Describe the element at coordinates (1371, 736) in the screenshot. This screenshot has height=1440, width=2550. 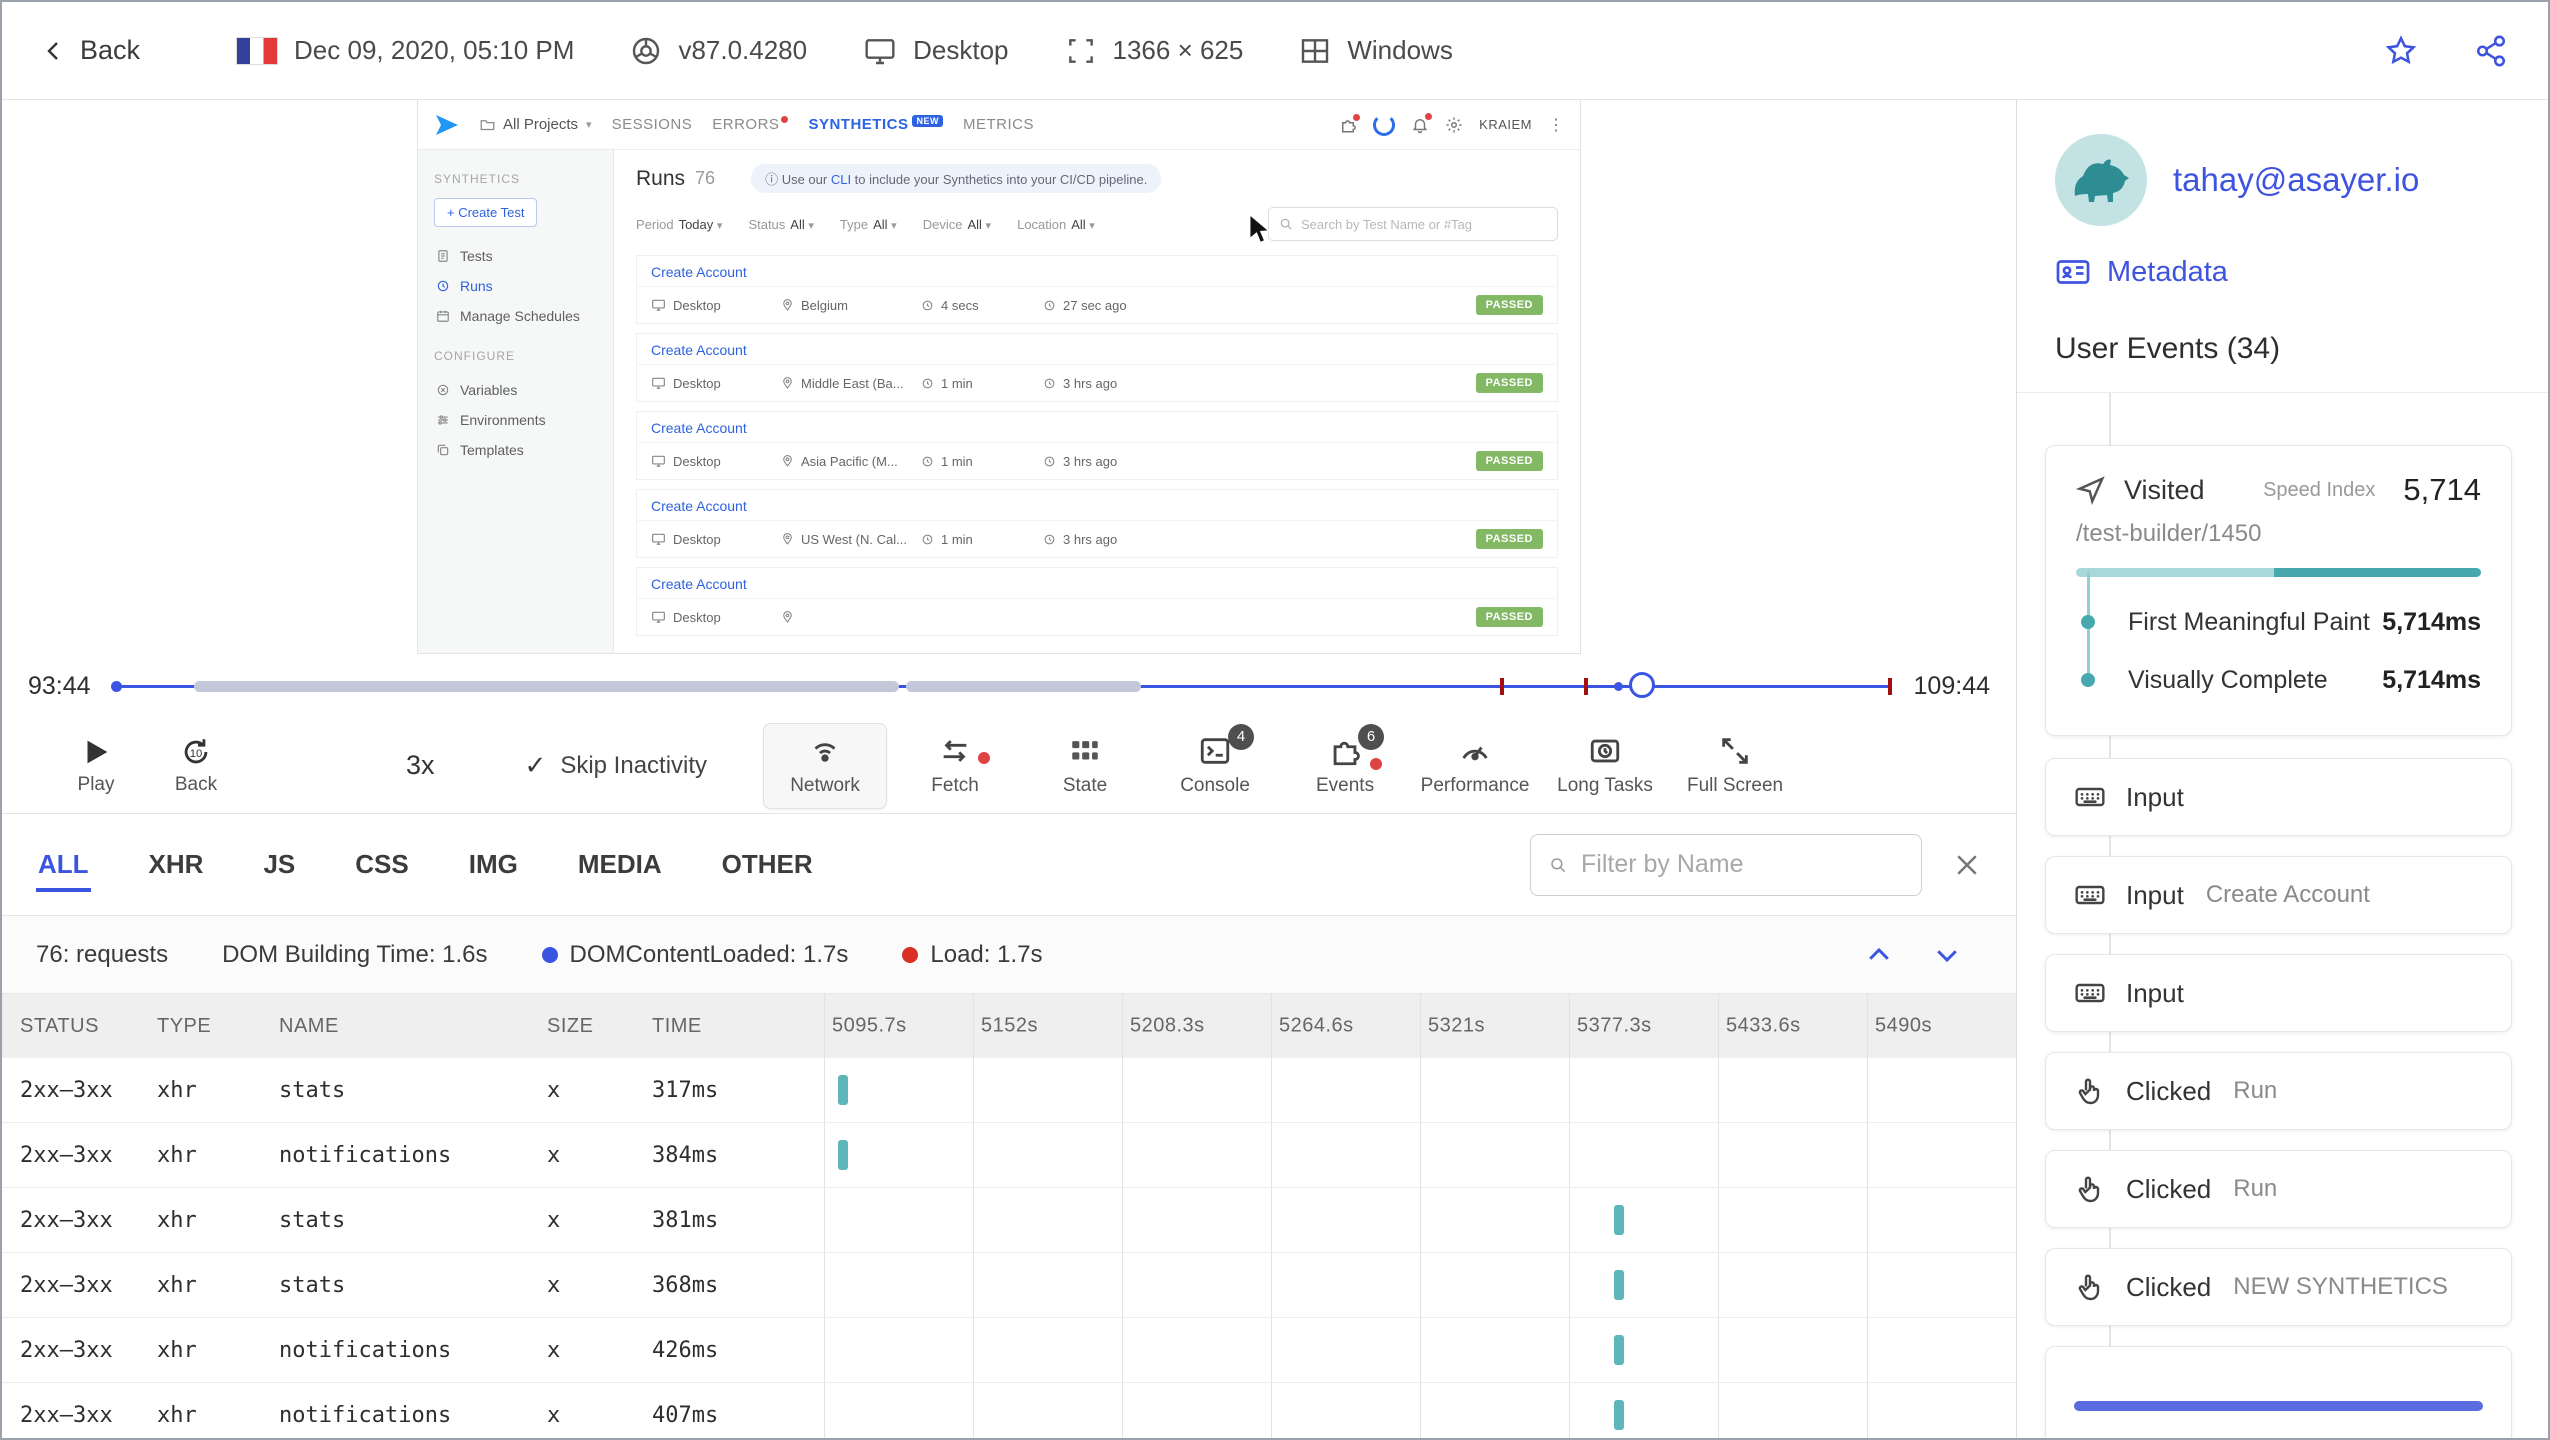
I see `events-count-badge: 6` at that location.